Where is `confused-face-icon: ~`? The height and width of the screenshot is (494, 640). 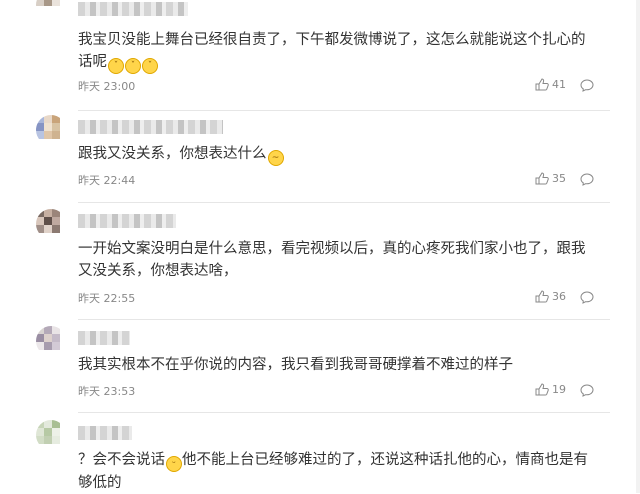 confused-face-icon: ~ is located at coordinates (275, 158).